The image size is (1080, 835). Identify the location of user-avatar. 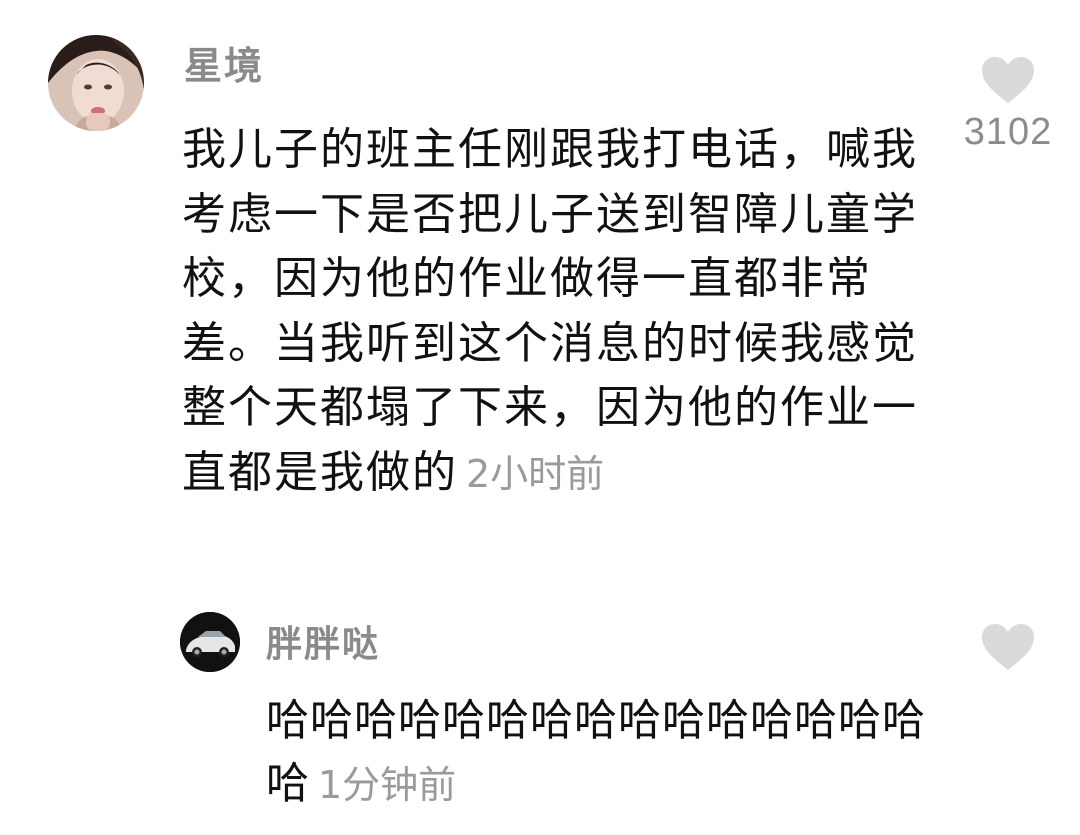
(96, 83).